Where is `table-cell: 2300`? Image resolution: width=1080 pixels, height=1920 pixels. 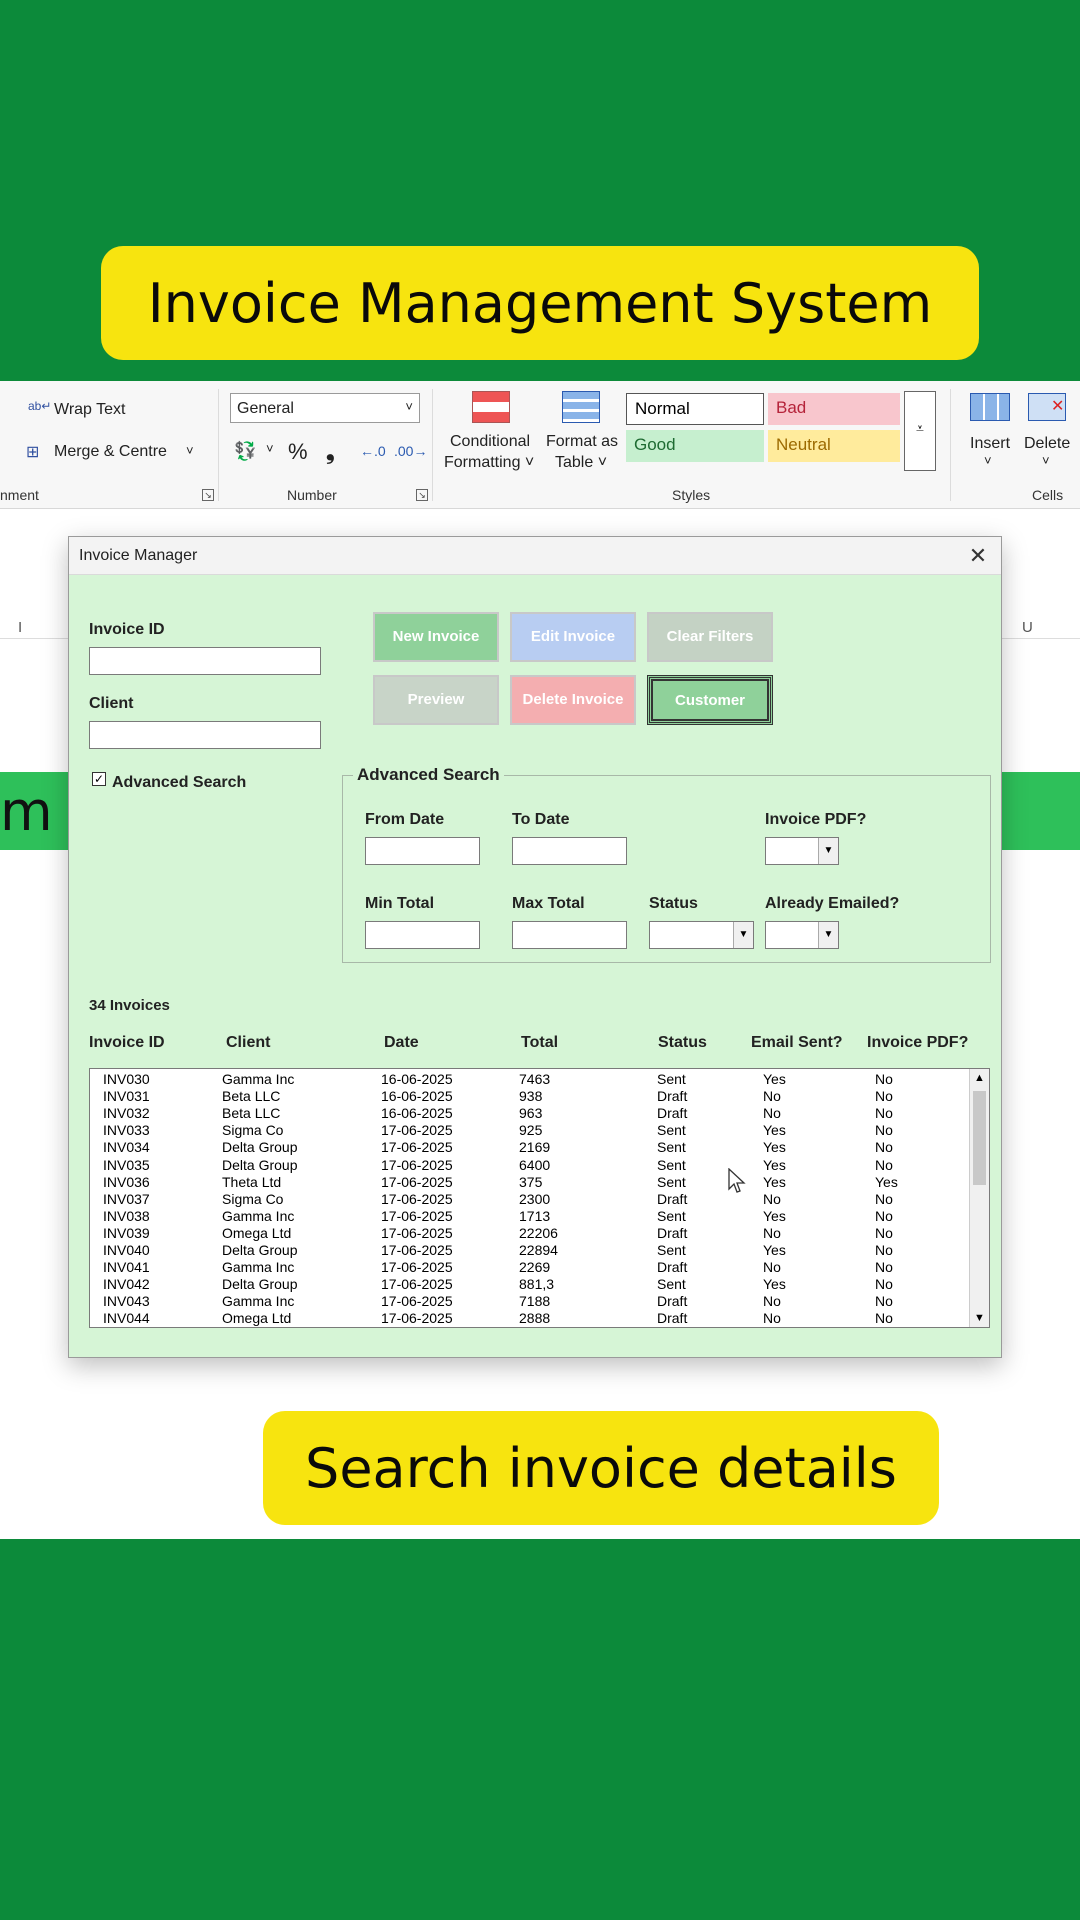 table-cell: 2300 is located at coordinates (535, 1198).